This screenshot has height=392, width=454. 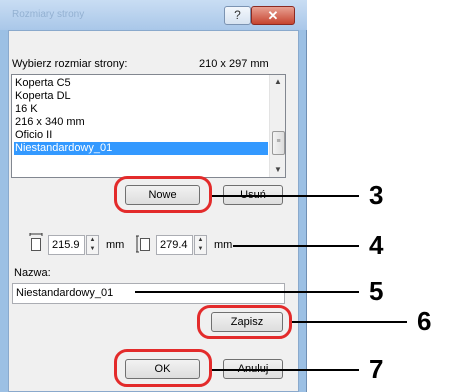 I want to click on list-item-selected: Niestandardowy_01, so click(x=141, y=148).